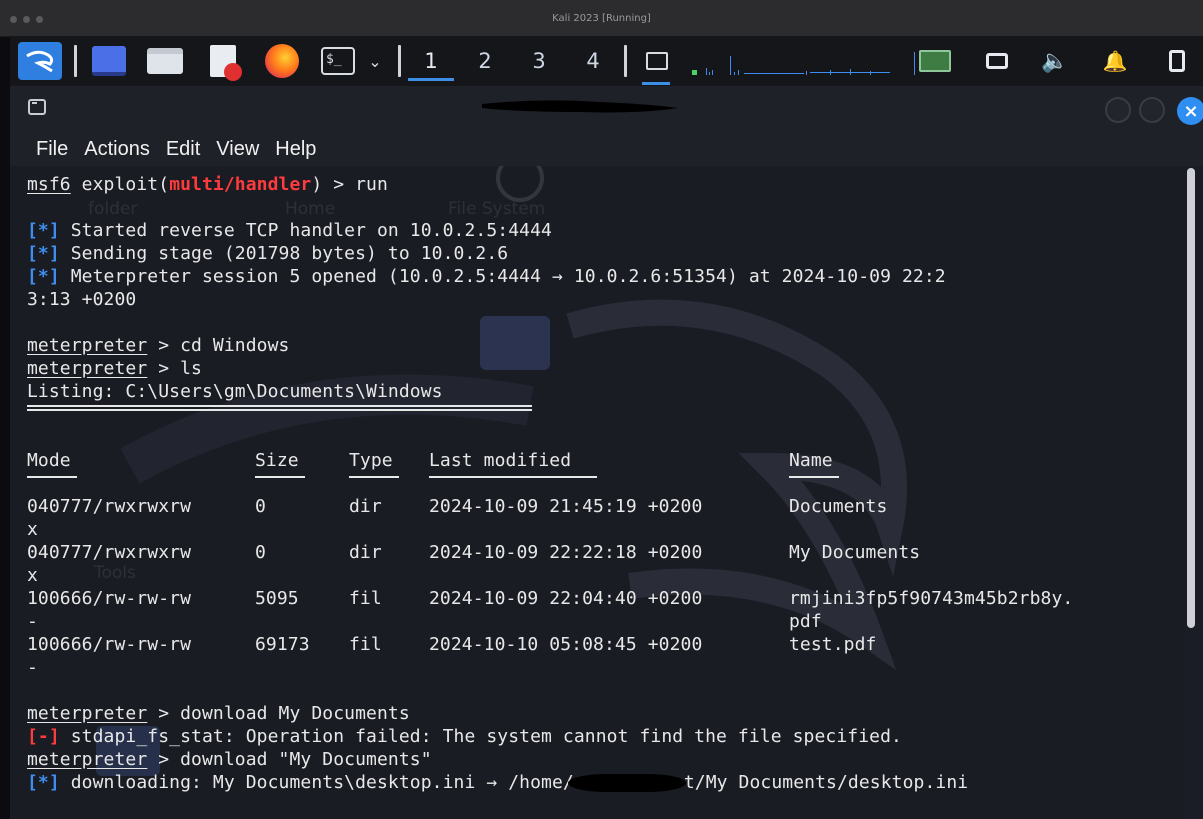 The width and height of the screenshot is (1203, 819). What do you see at coordinates (580, 106) in the screenshot?
I see `redacted-window-title` at bounding box center [580, 106].